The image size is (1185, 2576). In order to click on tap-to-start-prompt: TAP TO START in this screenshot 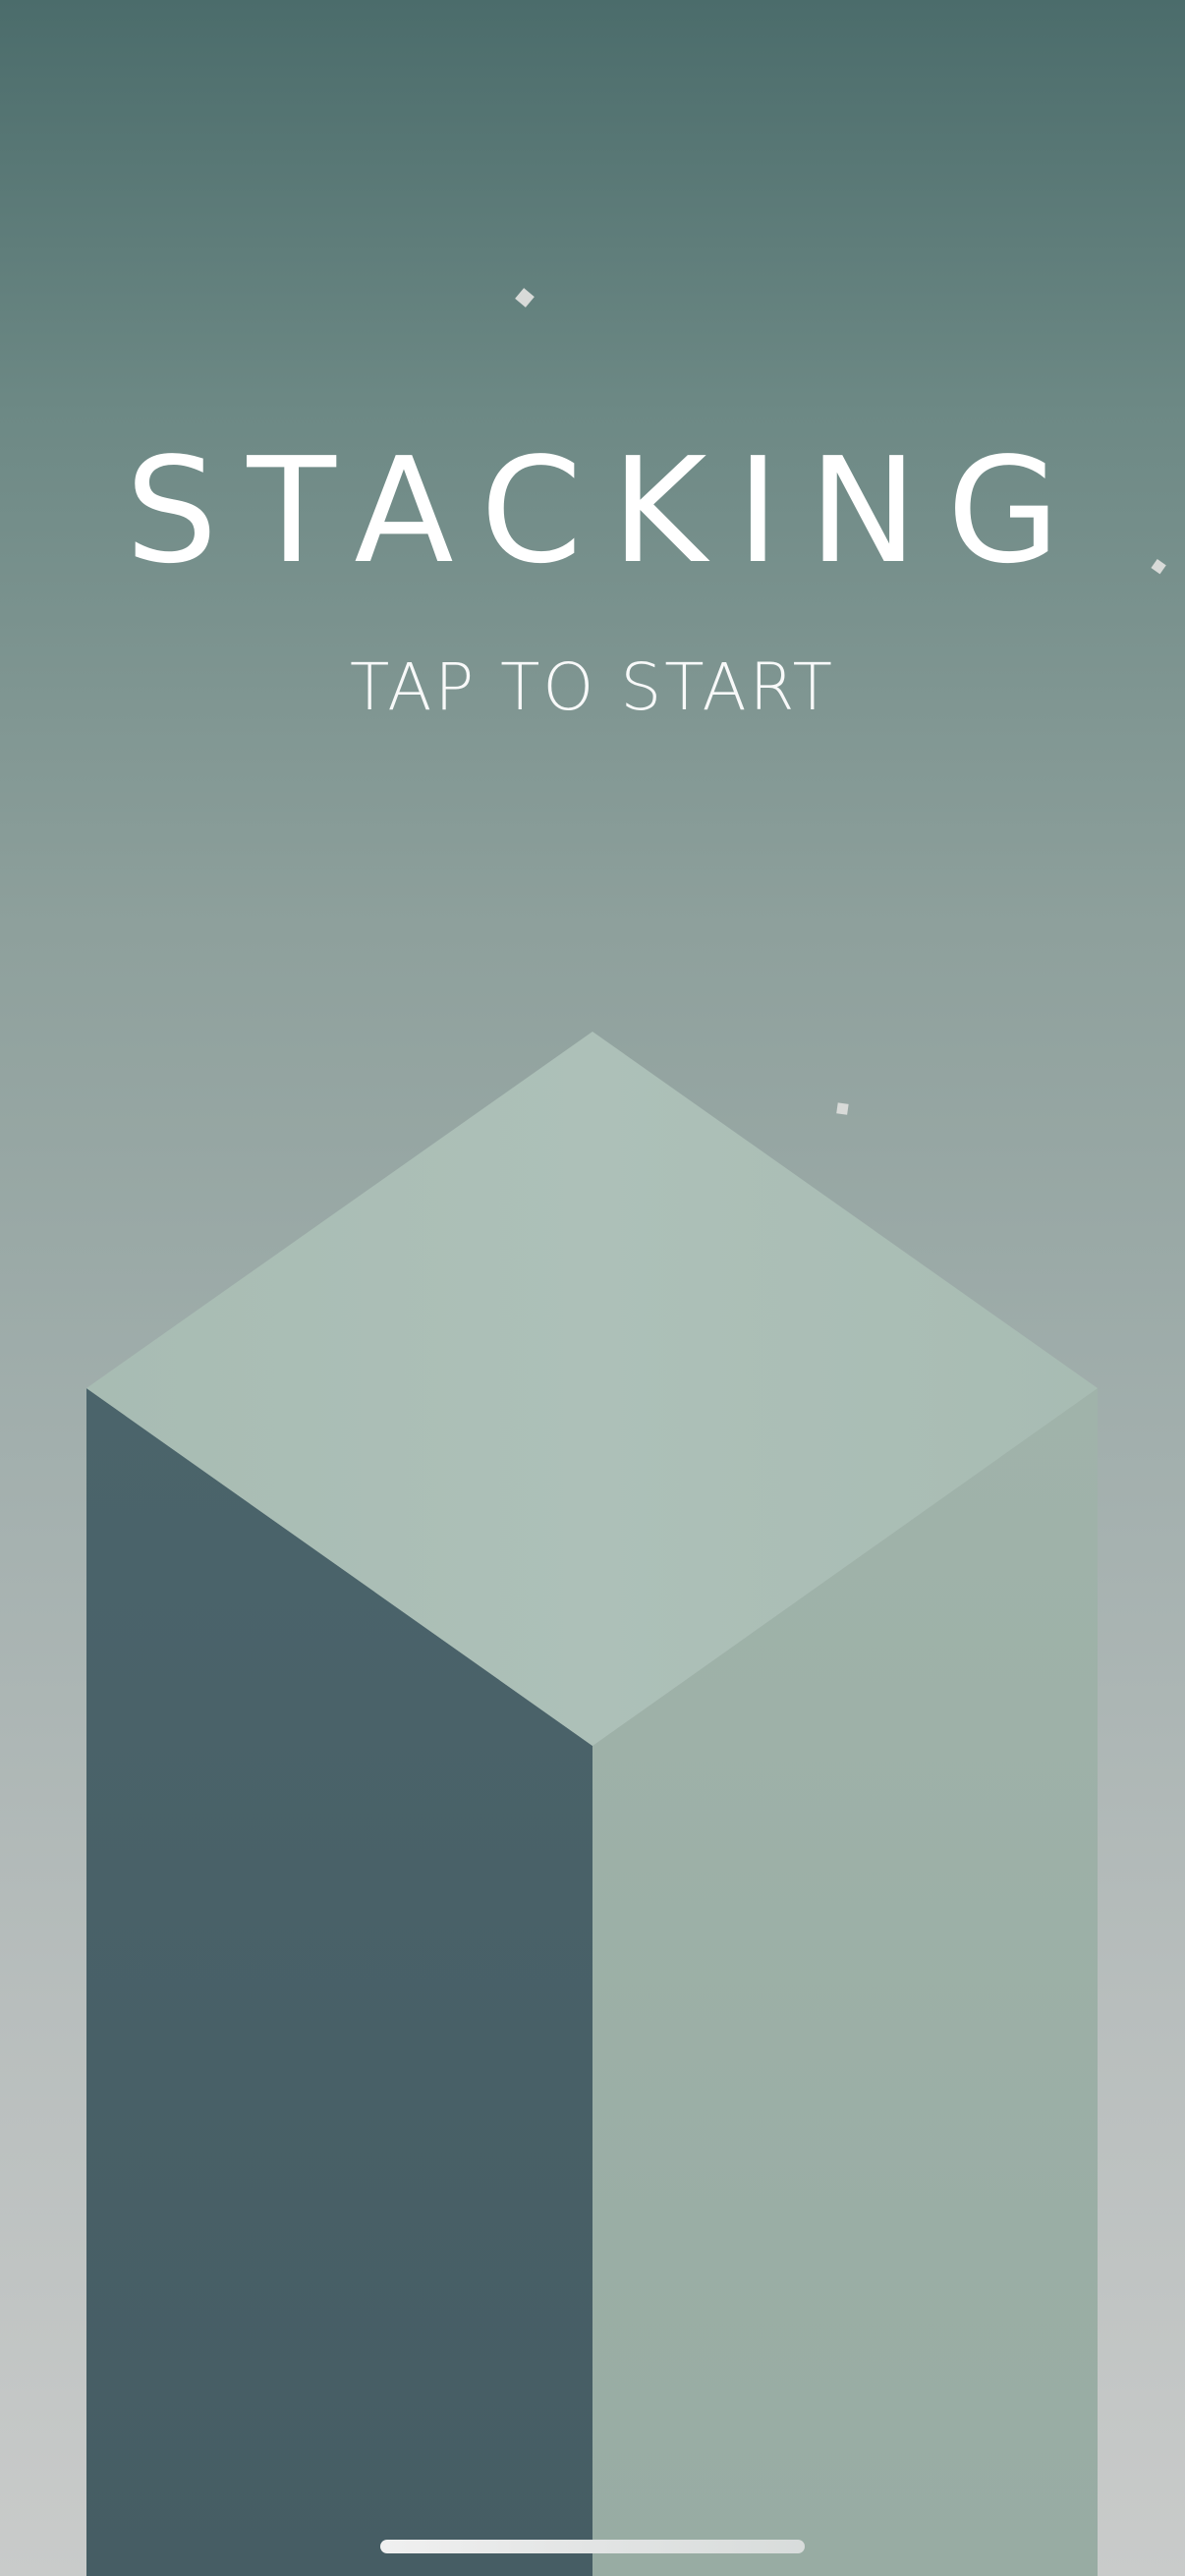, I will do `click(592, 687)`.